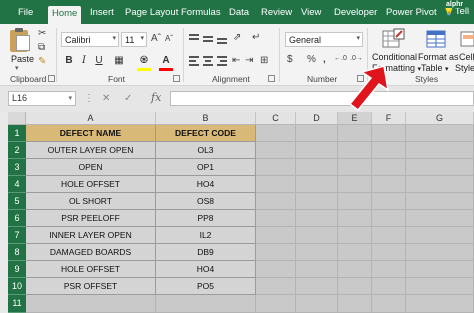 This screenshot has width=474, height=313. What do you see at coordinates (256, 37) in the screenshot?
I see `wrap-text-icon: ↵` at bounding box center [256, 37].